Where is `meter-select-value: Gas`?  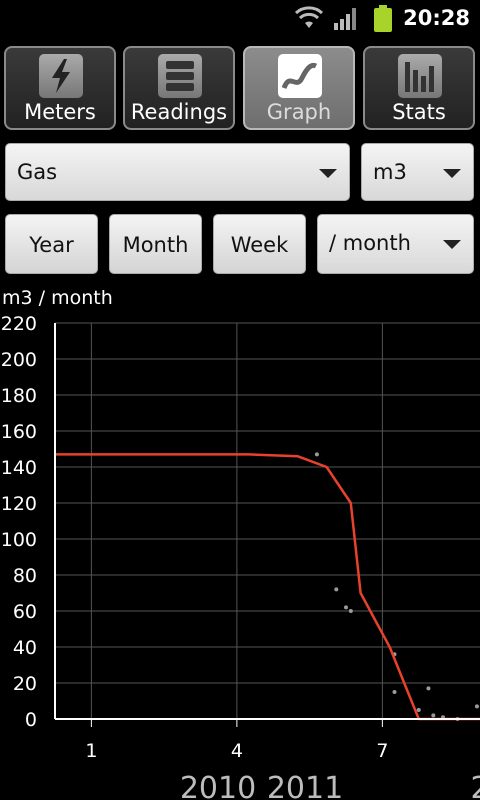
meter-select-value: Gas is located at coordinates (37, 172).